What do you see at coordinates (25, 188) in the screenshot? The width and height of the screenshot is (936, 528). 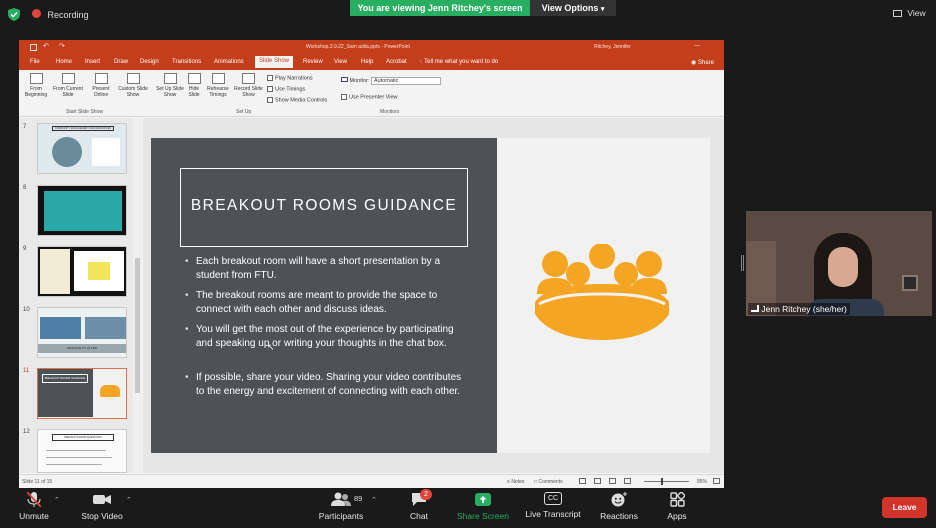 I see `thumbnail-number: 8` at bounding box center [25, 188].